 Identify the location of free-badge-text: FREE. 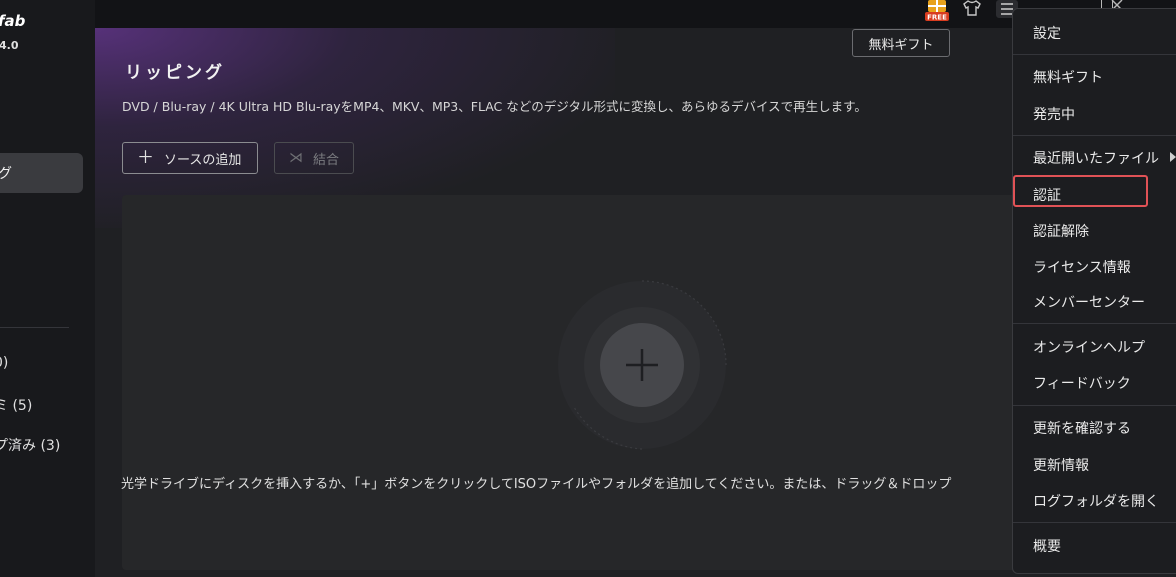
(937, 18).